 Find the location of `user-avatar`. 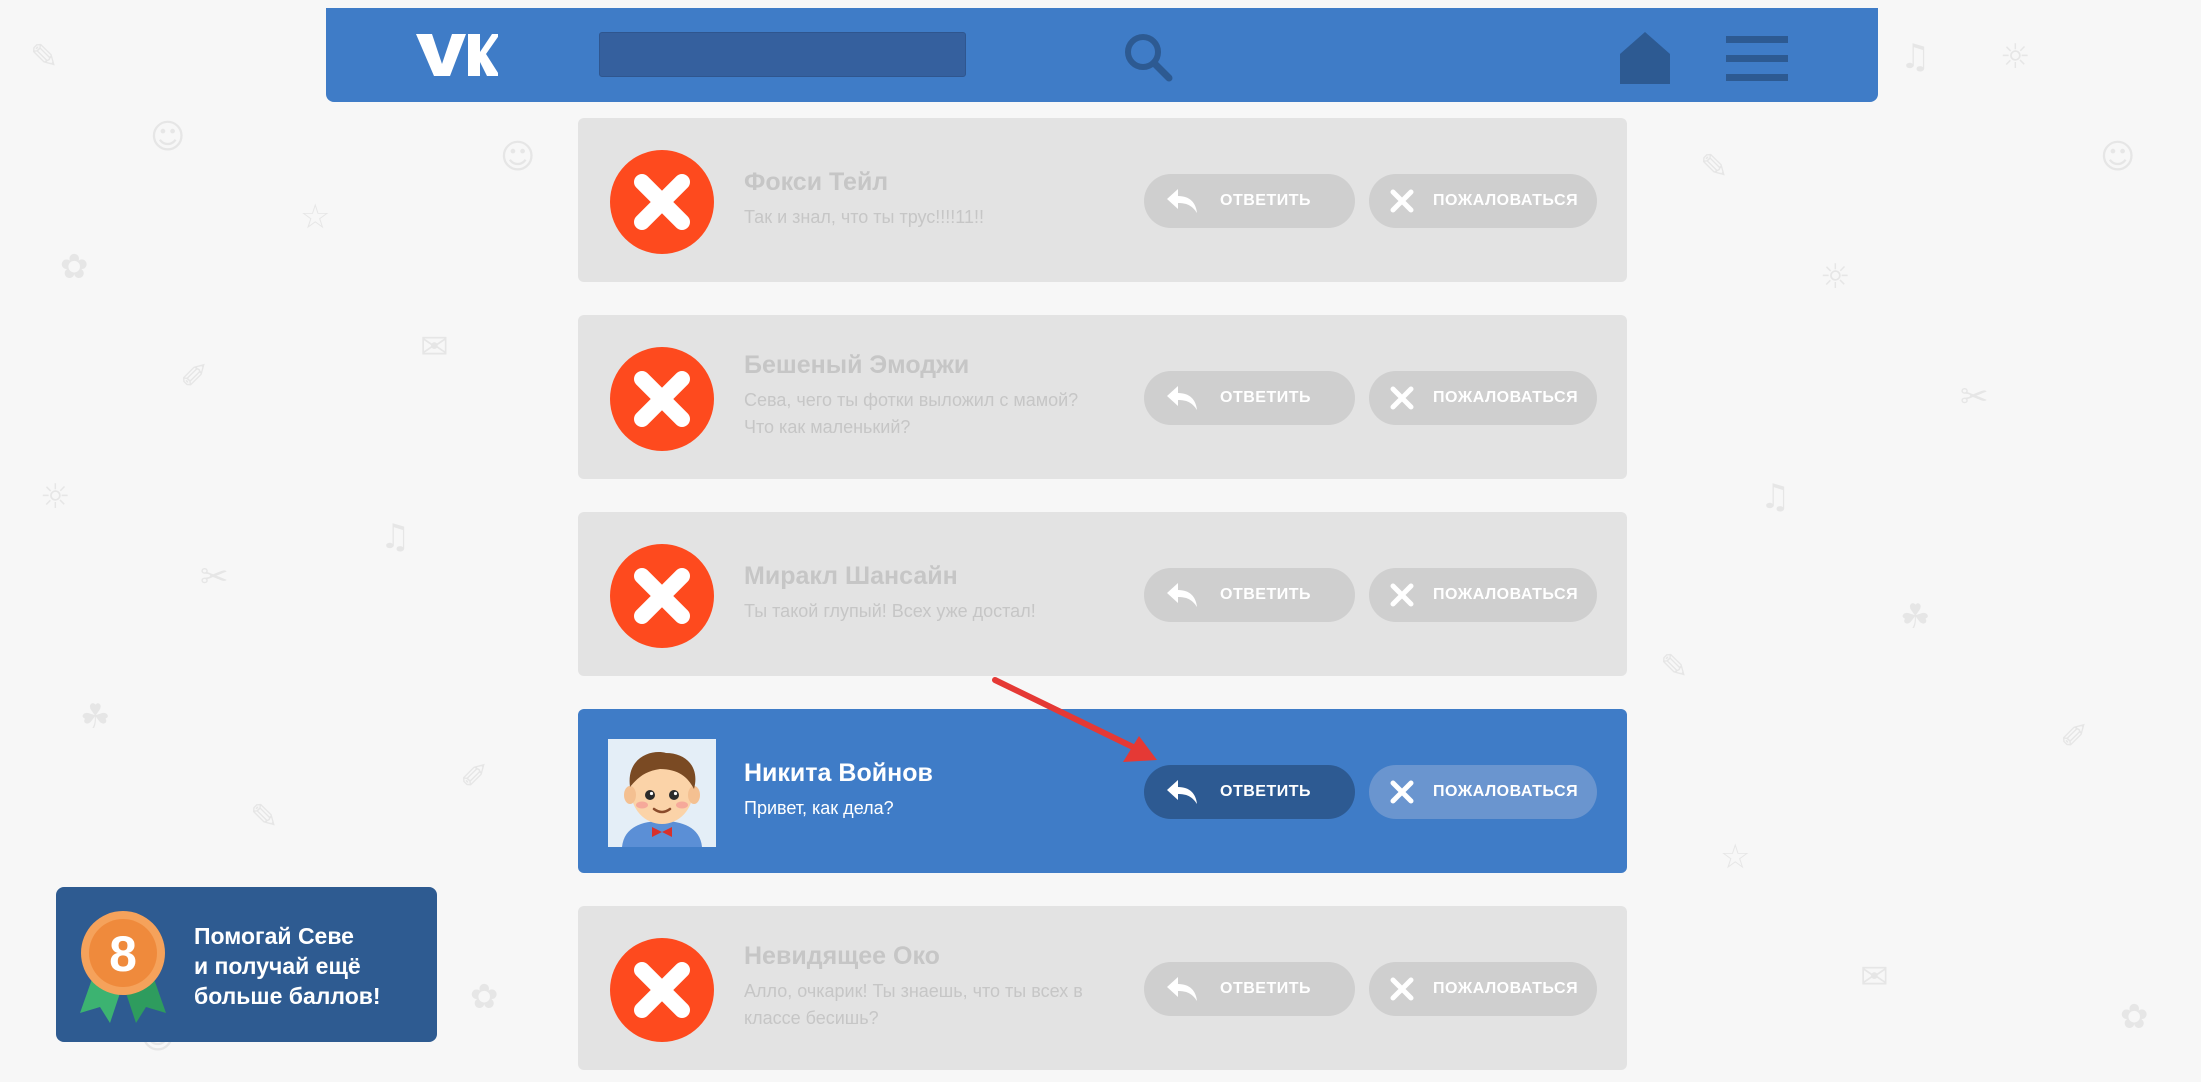

user-avatar is located at coordinates (662, 793).